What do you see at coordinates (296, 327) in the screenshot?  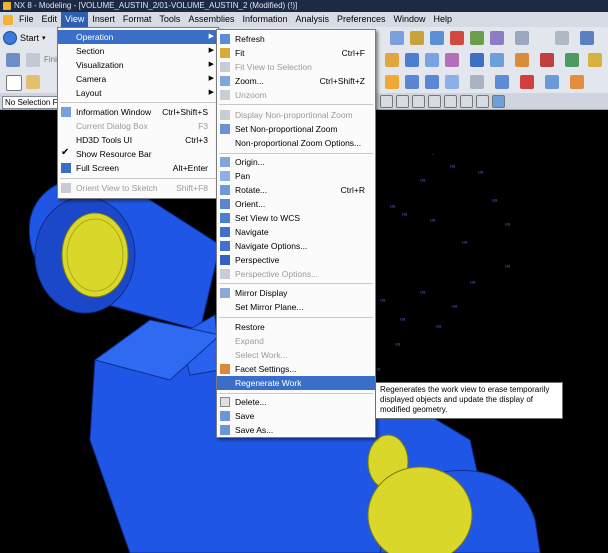 I see `menu-item-restore: Restore` at bounding box center [296, 327].